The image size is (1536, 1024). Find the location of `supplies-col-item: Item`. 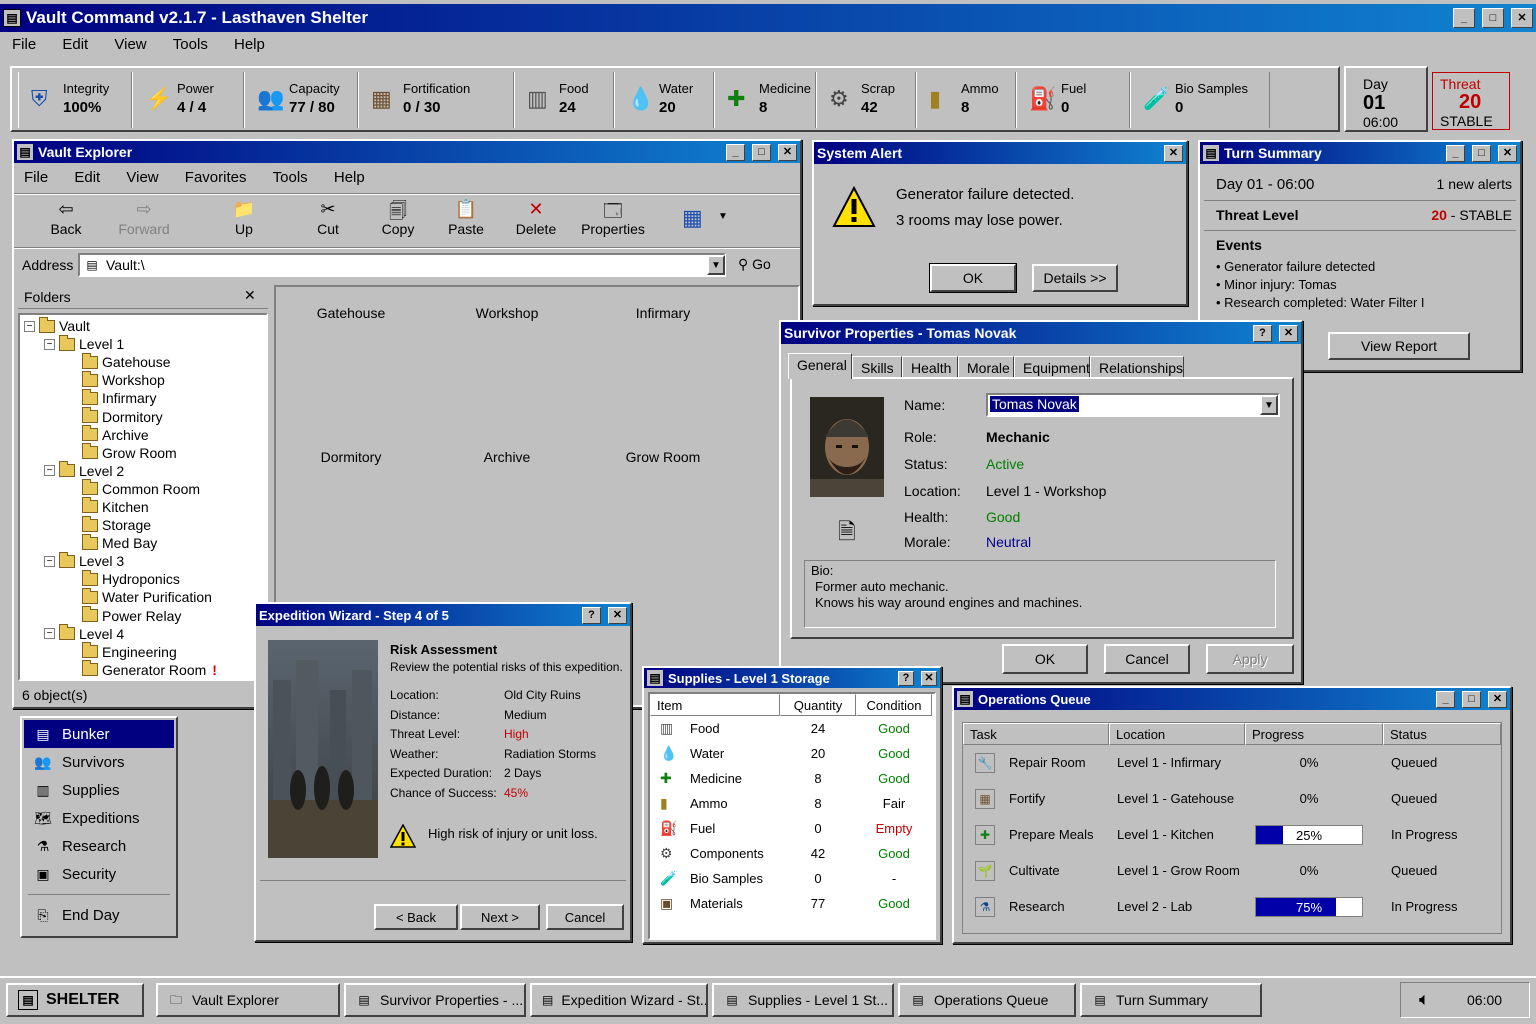

supplies-col-item: Item is located at coordinates (715, 705).